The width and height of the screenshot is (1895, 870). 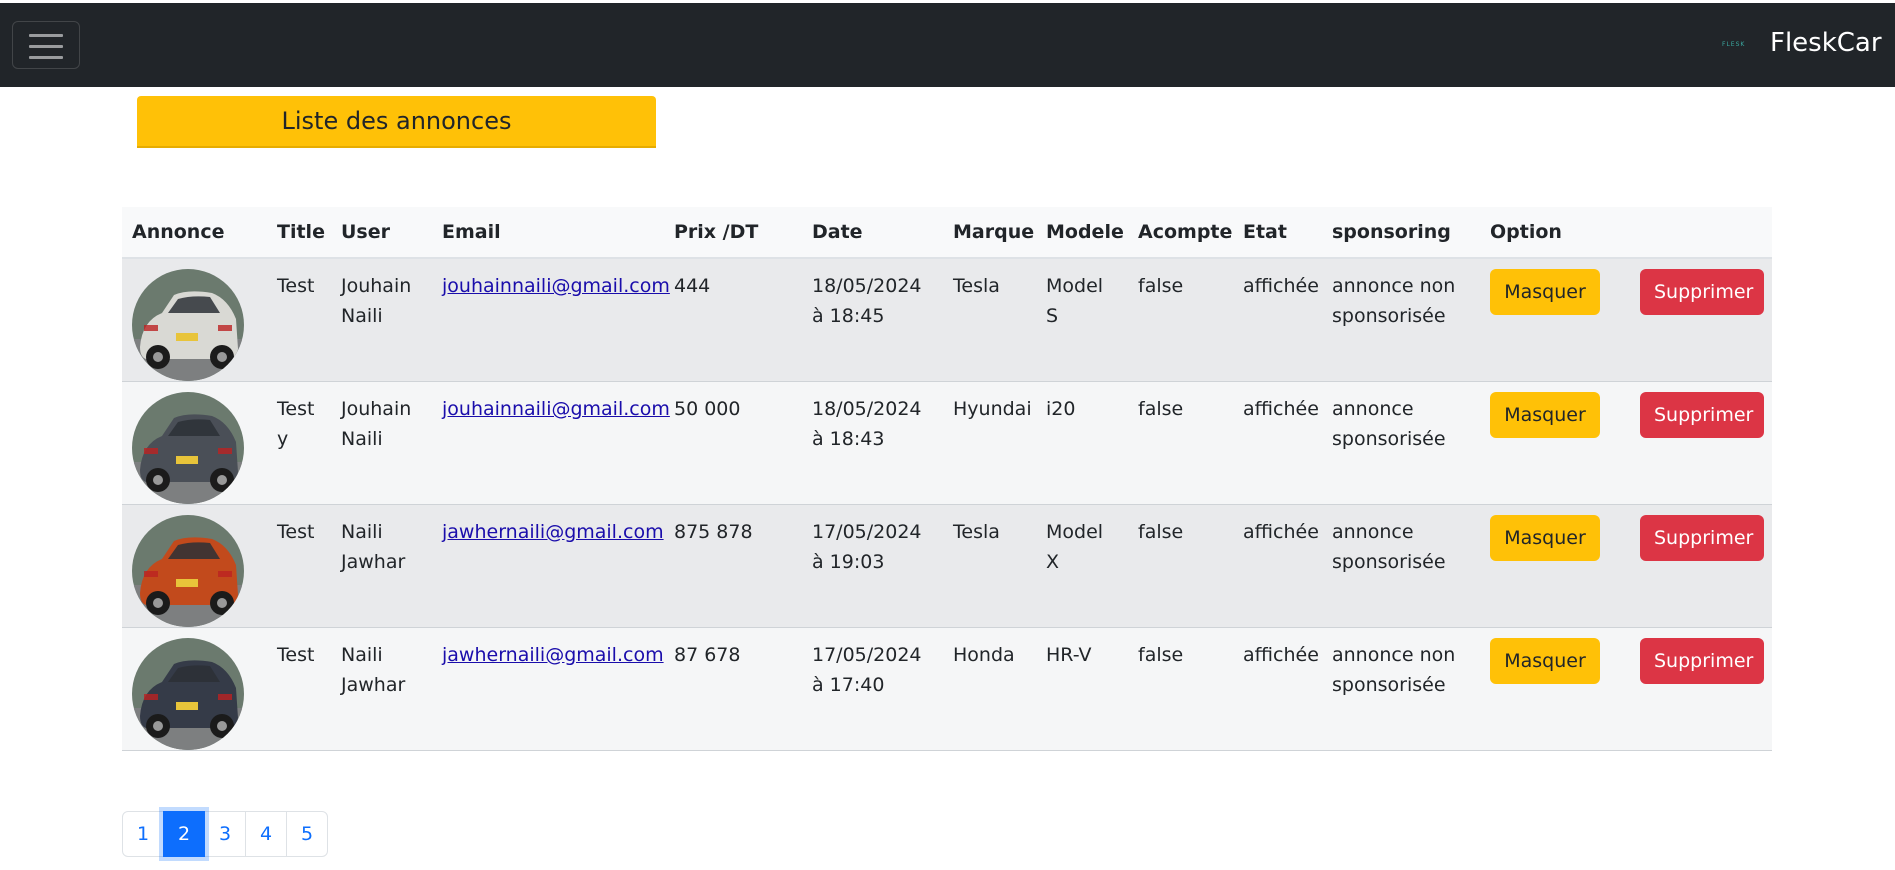 What do you see at coordinates (733, 443) in the screenshot?
I see `prix-cell: 50 000` at bounding box center [733, 443].